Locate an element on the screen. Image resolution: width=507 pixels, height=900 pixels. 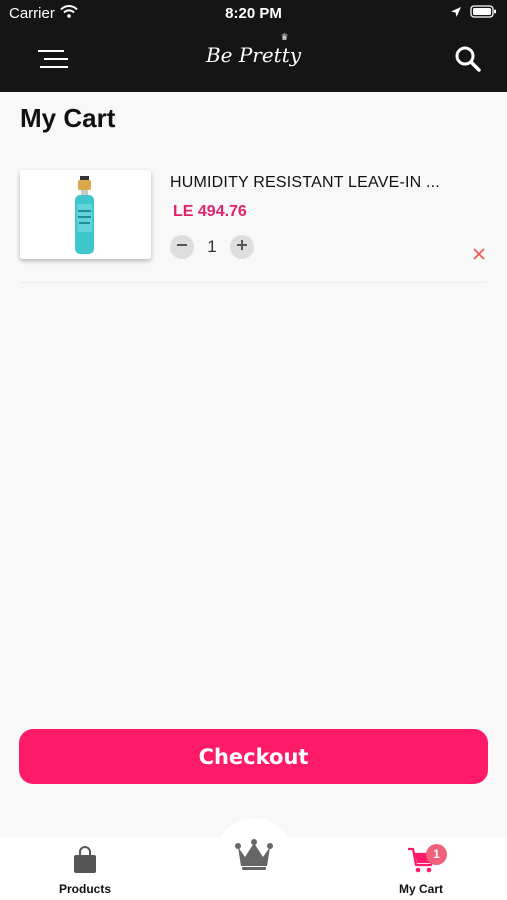
nav-header: ♛ Be Pretty is located at coordinates (253, 60).